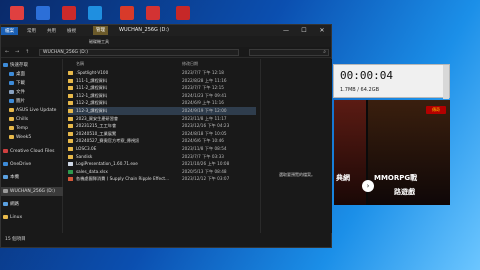  Describe the element at coordinates (162, 149) in the screenshot. I see `list-item: LOSC3.0E 2023/11/8 下午 08:54` at that location.